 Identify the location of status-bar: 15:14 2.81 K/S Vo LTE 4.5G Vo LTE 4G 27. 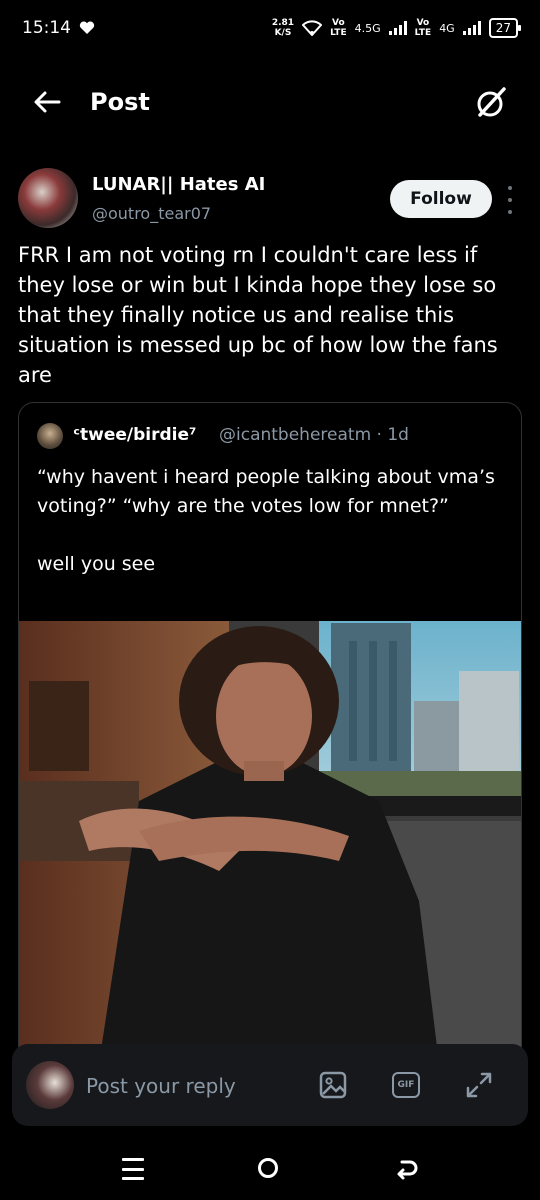
(270, 28).